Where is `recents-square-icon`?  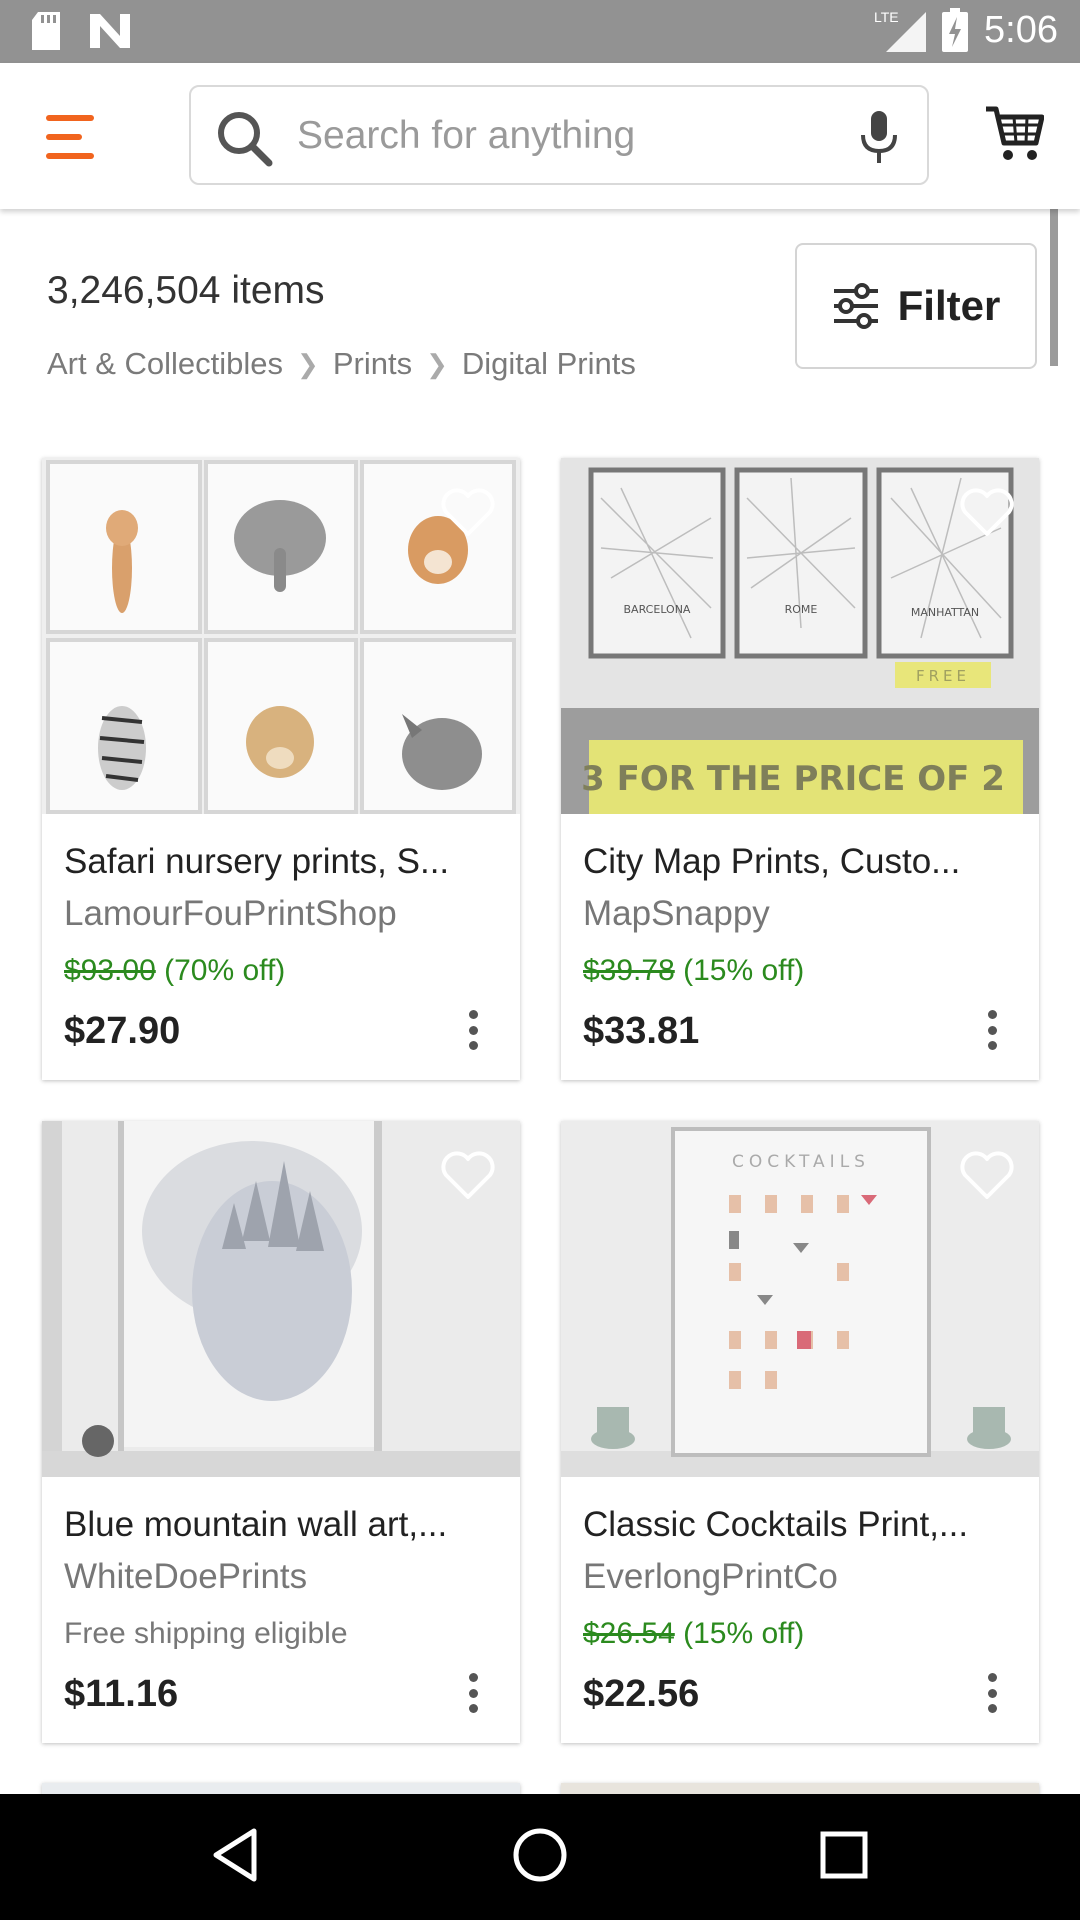
recents-square-icon is located at coordinates (844, 1855).